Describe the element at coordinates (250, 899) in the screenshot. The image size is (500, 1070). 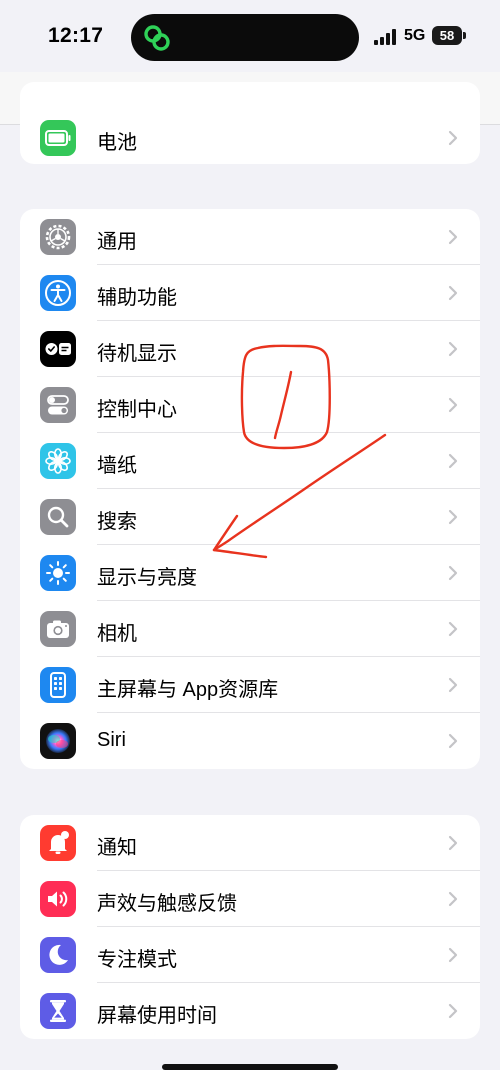
I see `settings-row-sounds-haptics: 声效与触感反馈` at that location.